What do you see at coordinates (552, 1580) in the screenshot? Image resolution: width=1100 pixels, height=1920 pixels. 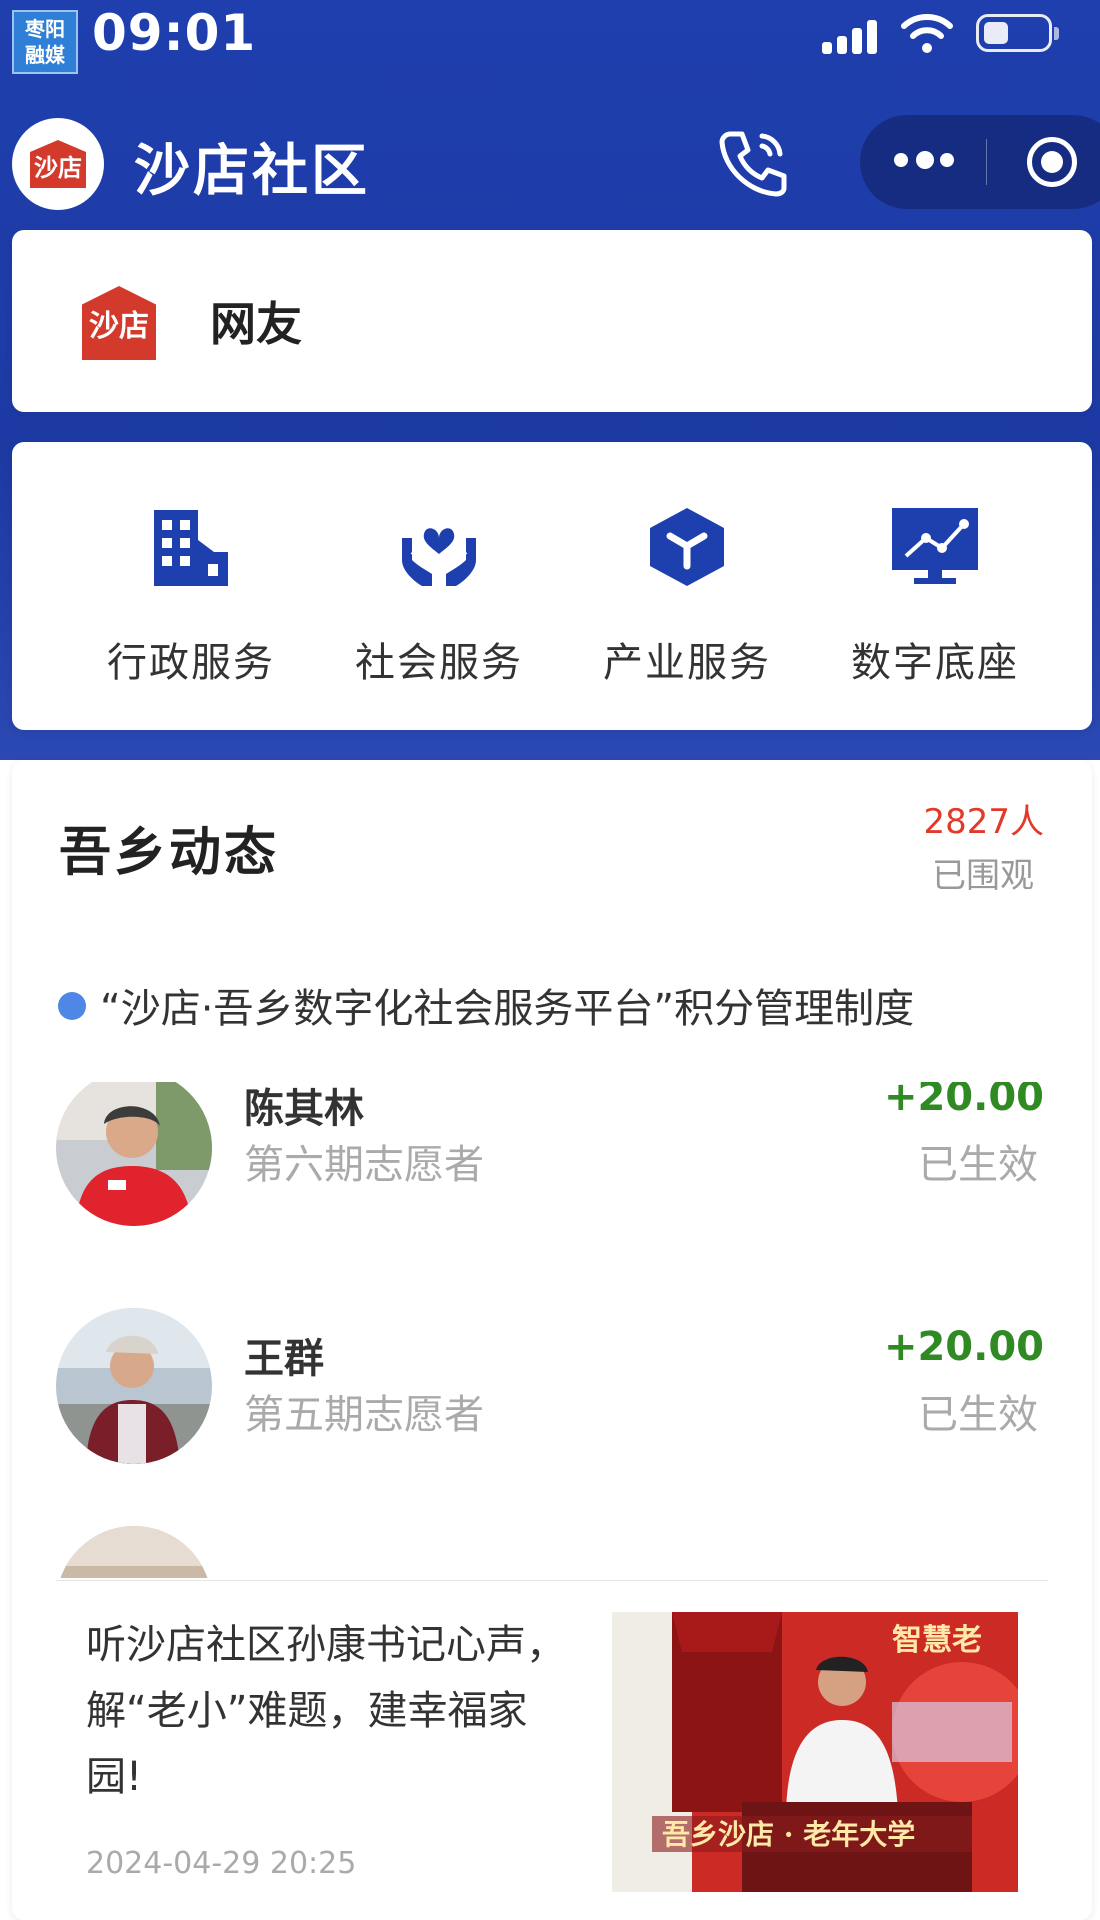 I see `section-divider` at bounding box center [552, 1580].